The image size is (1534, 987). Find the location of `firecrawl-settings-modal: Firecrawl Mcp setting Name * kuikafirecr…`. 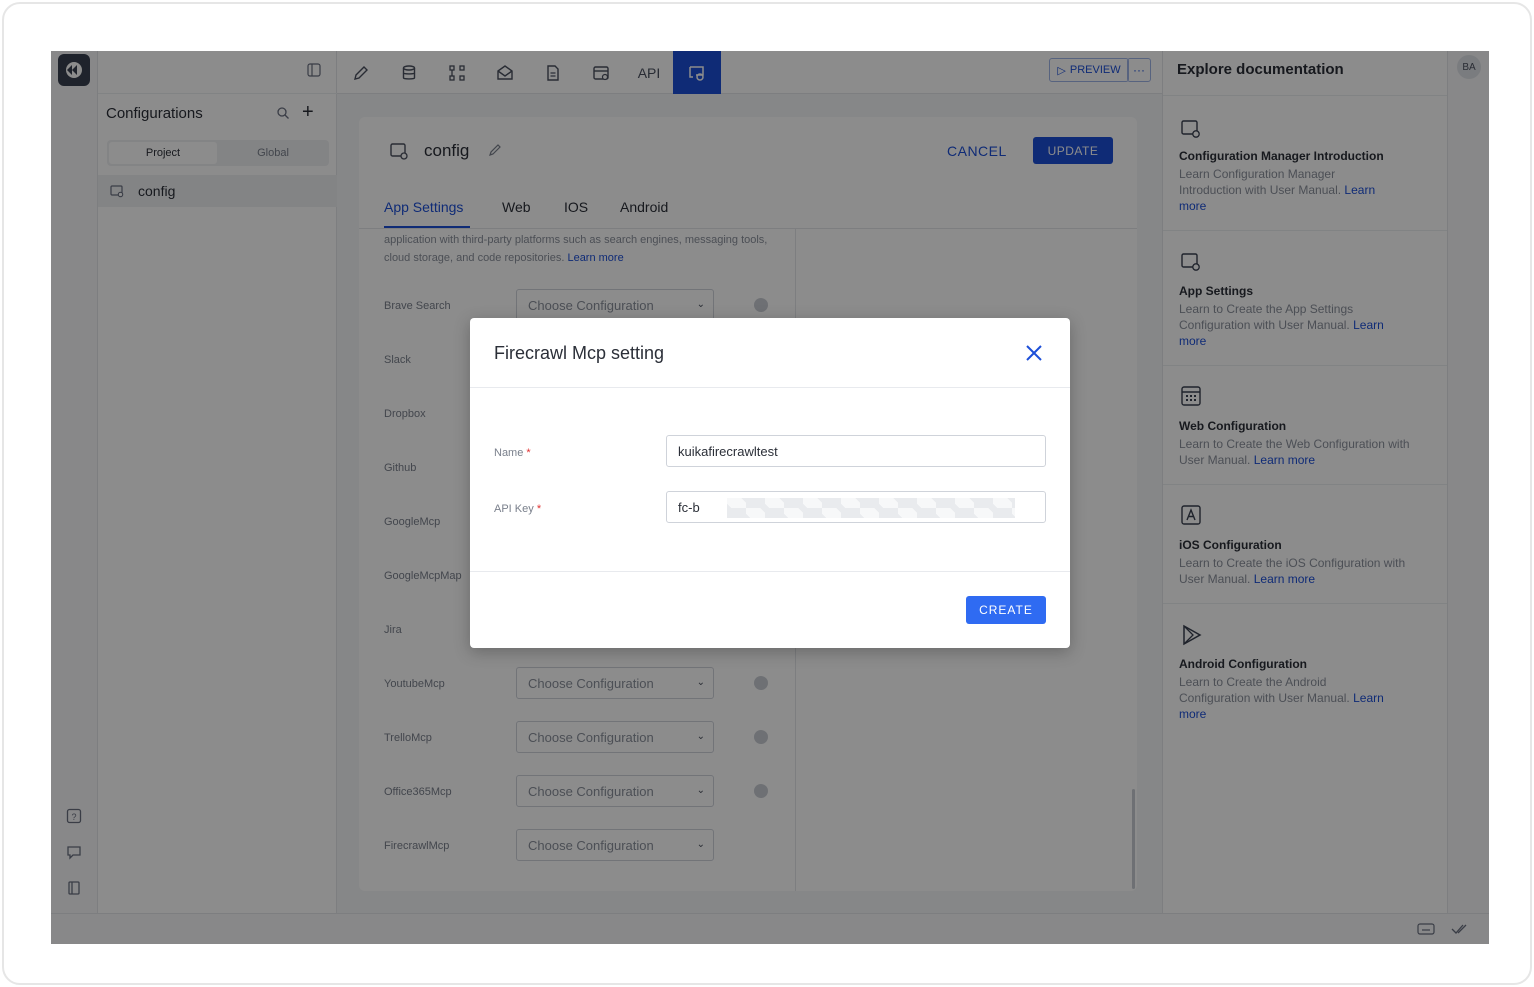

firecrawl-settings-modal: Firecrawl Mcp setting Name * kuikafirecr… is located at coordinates (770, 483).